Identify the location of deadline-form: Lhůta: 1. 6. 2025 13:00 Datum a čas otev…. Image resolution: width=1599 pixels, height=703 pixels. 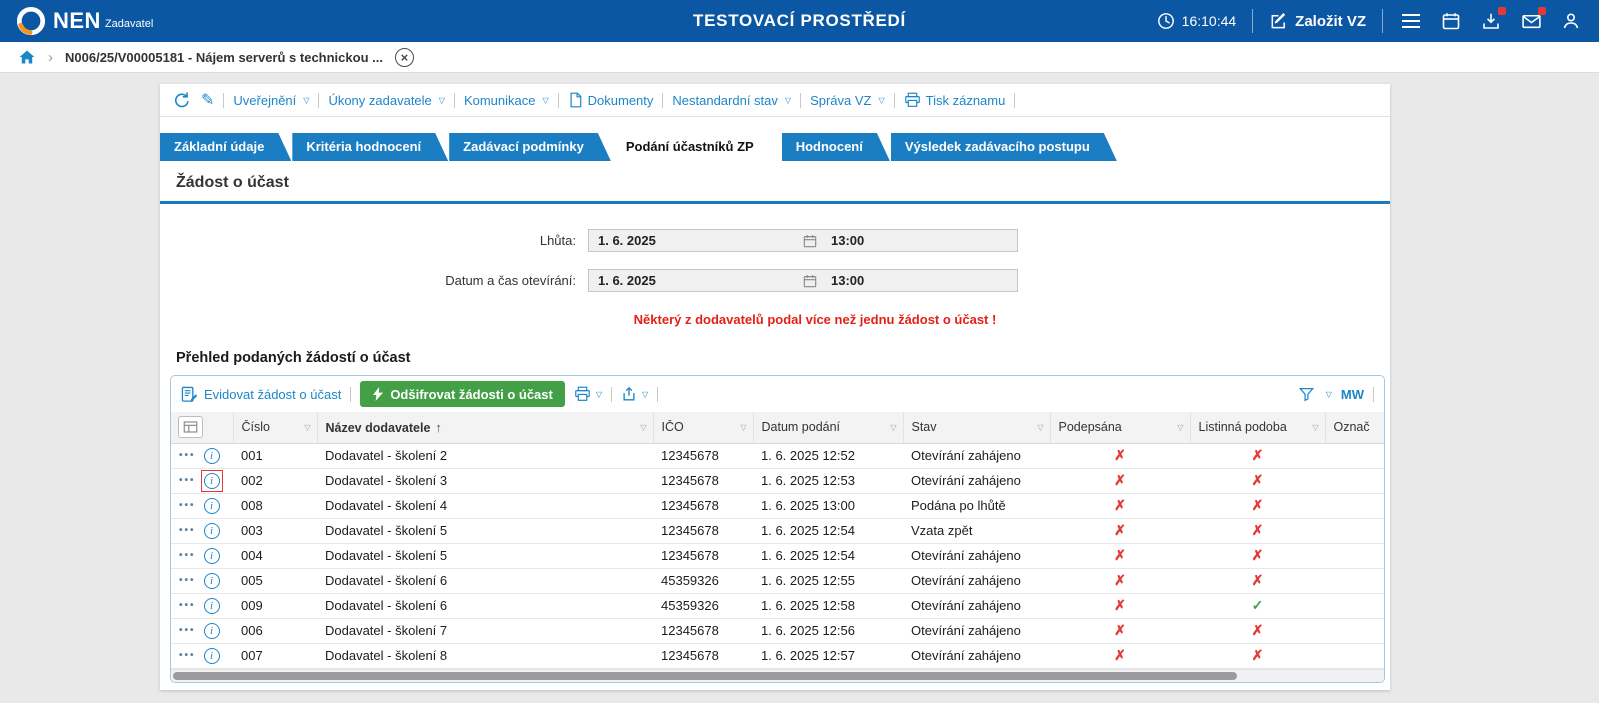
(775, 260).